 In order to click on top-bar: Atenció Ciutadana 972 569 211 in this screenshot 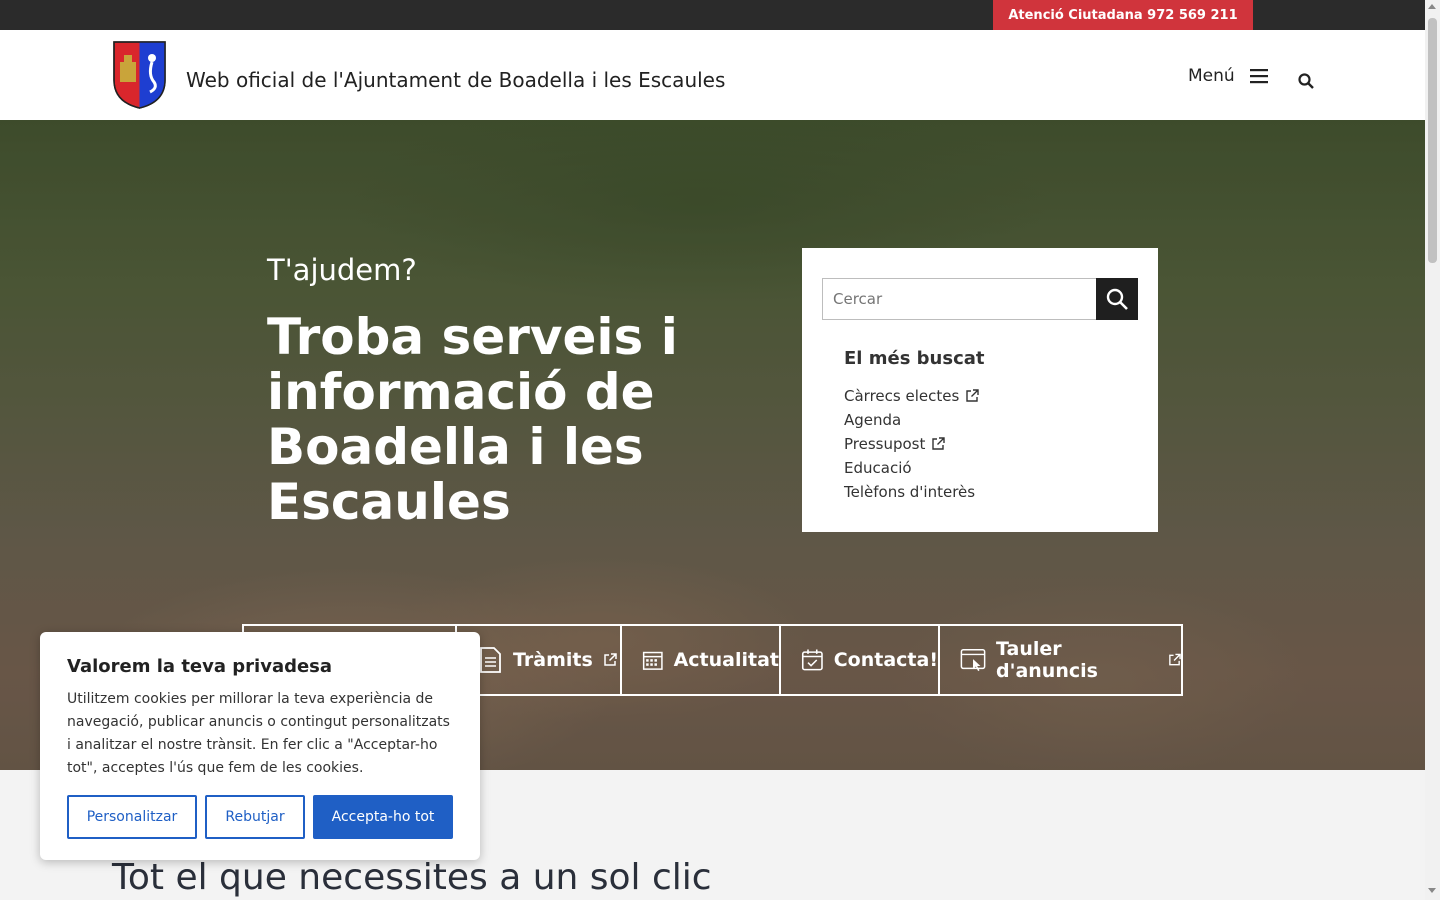, I will do `click(712, 15)`.